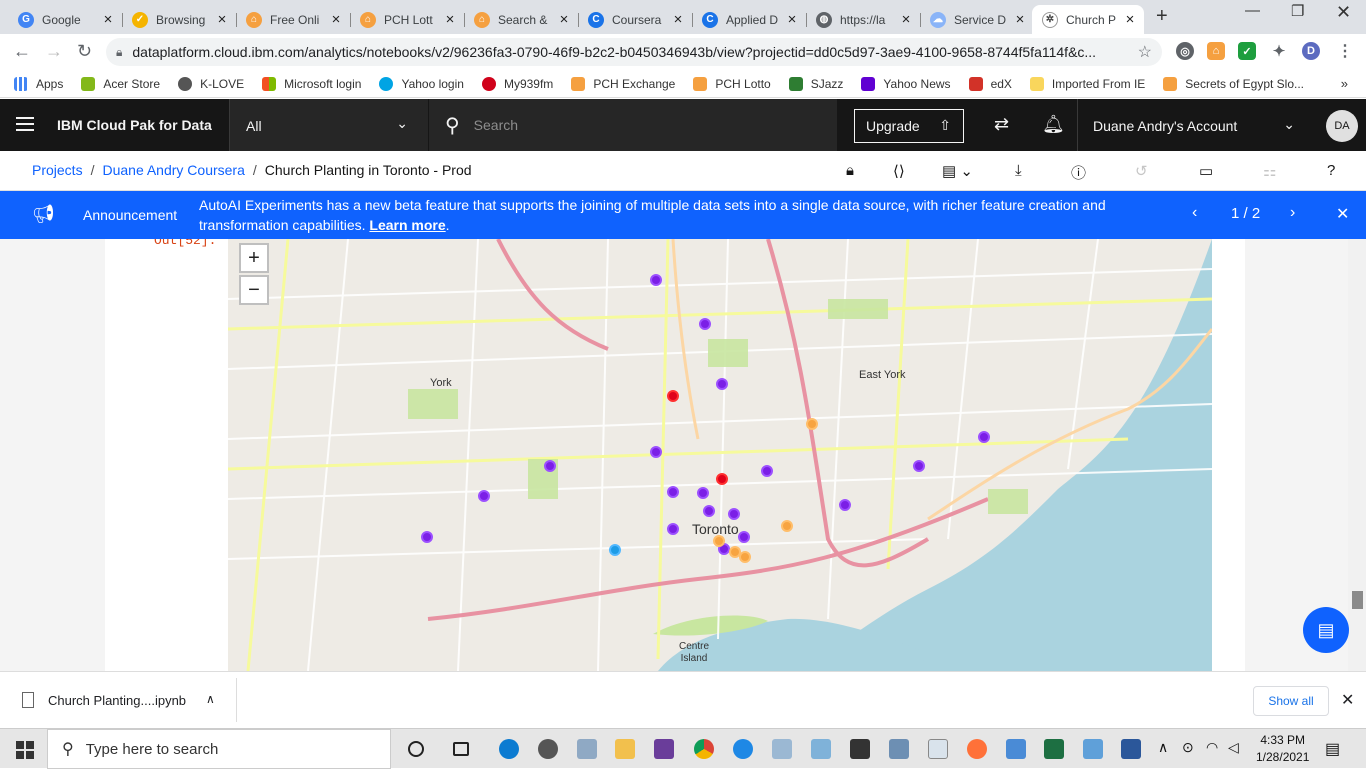 The width and height of the screenshot is (1366, 769). What do you see at coordinates (1206, 171) in the screenshot?
I see `comments-icon: ▭` at bounding box center [1206, 171].